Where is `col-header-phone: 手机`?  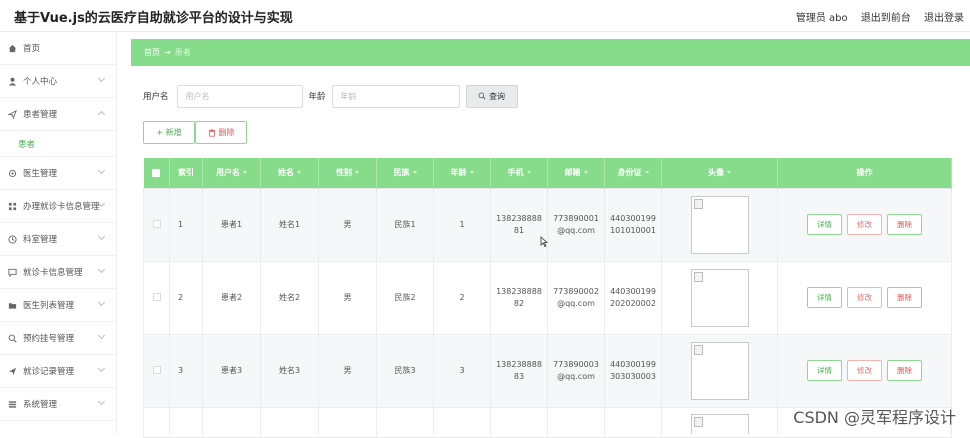
col-header-phone: 手机 is located at coordinates (519, 173).